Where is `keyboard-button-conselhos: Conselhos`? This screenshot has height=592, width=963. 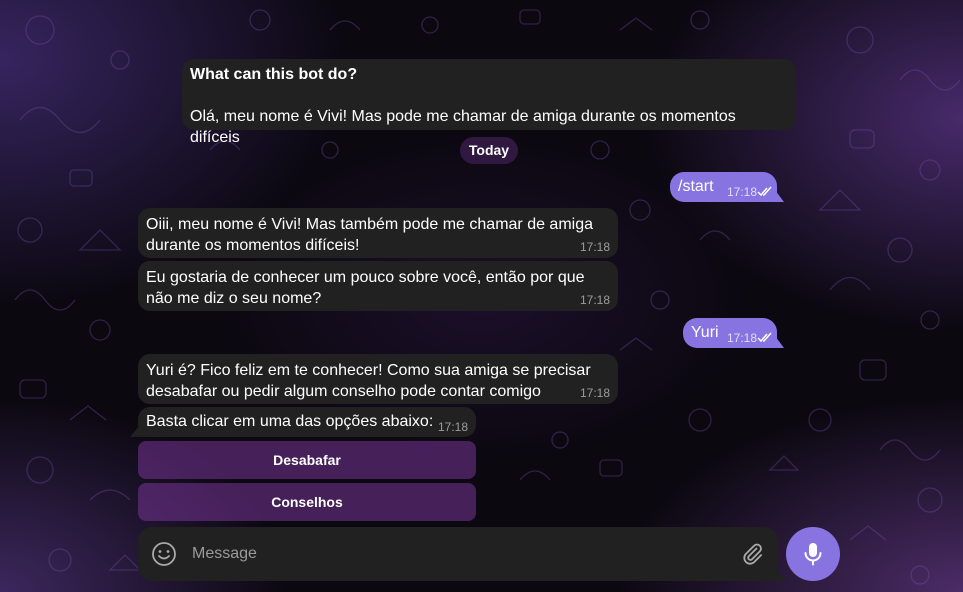 keyboard-button-conselhos: Conselhos is located at coordinates (307, 502).